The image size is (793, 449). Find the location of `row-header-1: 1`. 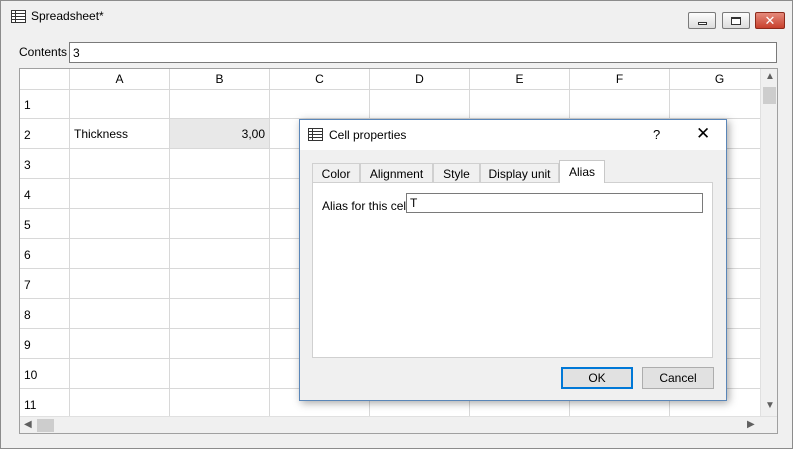

row-header-1: 1 is located at coordinates (45, 104).